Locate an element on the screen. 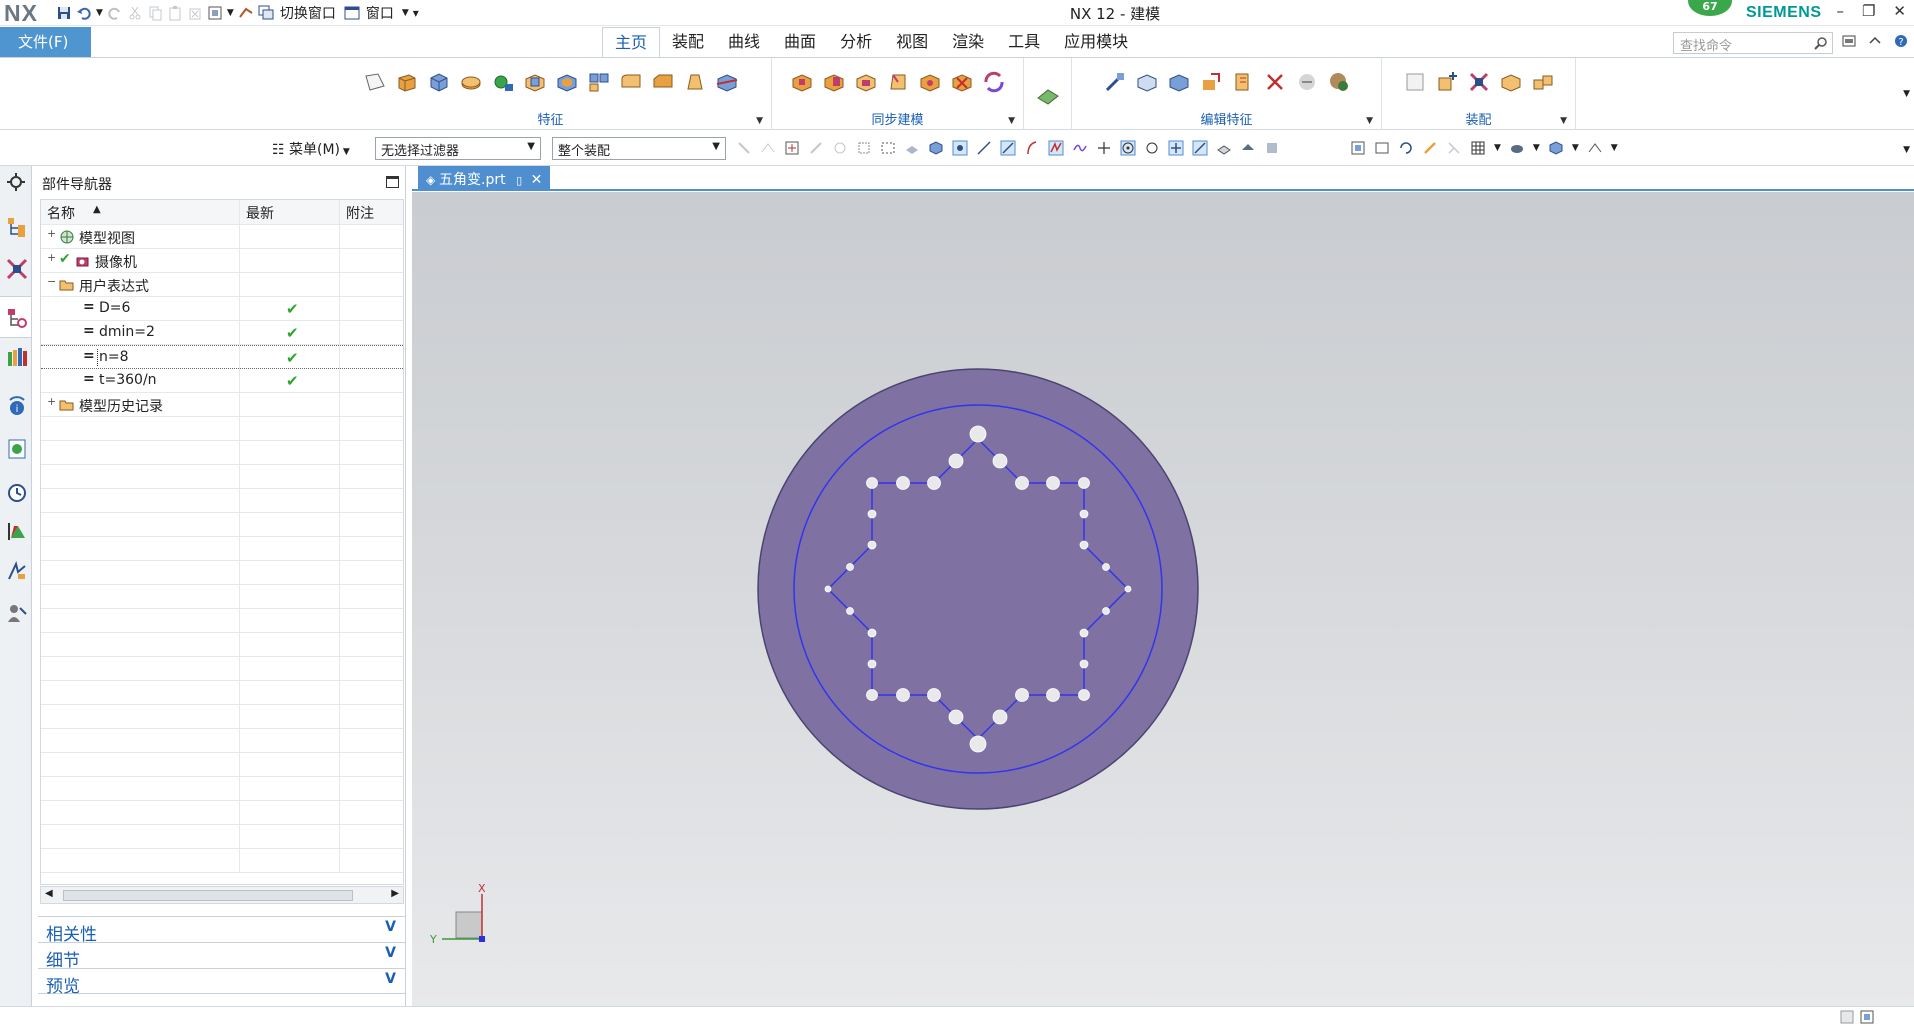  part-navigator-tab-active is located at coordinates (15, 317).